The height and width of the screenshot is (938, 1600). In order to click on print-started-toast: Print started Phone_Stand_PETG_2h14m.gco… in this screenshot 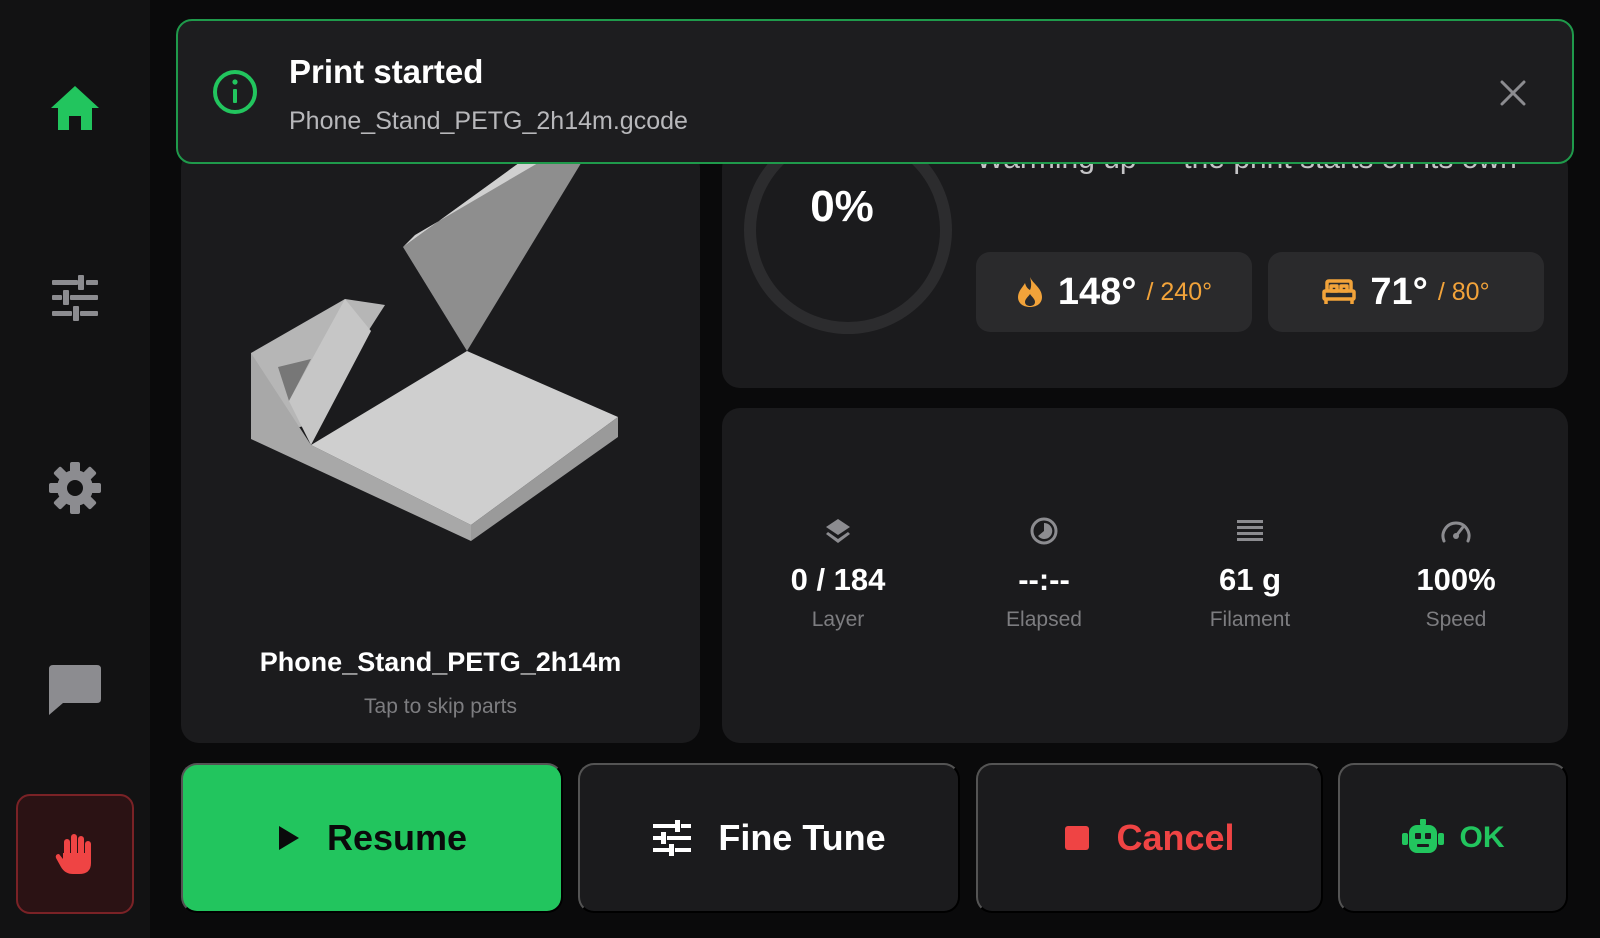, I will do `click(875, 91)`.